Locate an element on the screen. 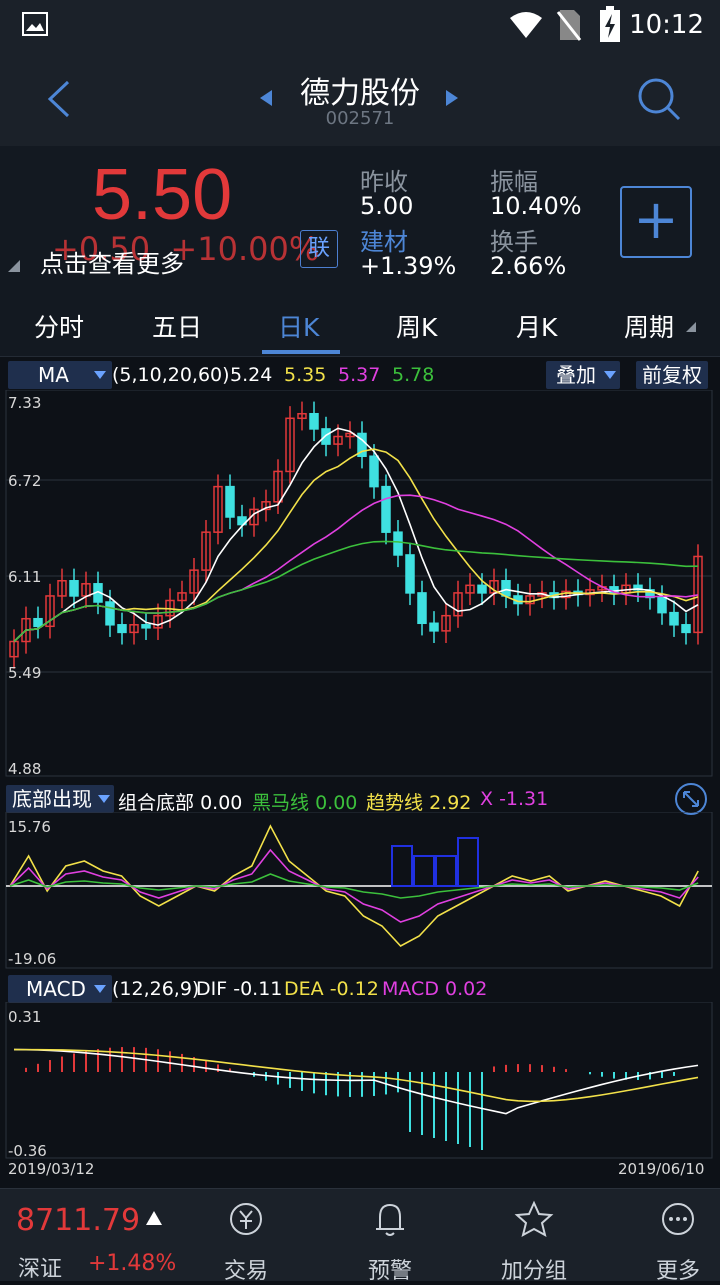 The height and width of the screenshot is (1285, 720). bottom-indicator-chart is located at coordinates (360, 892).